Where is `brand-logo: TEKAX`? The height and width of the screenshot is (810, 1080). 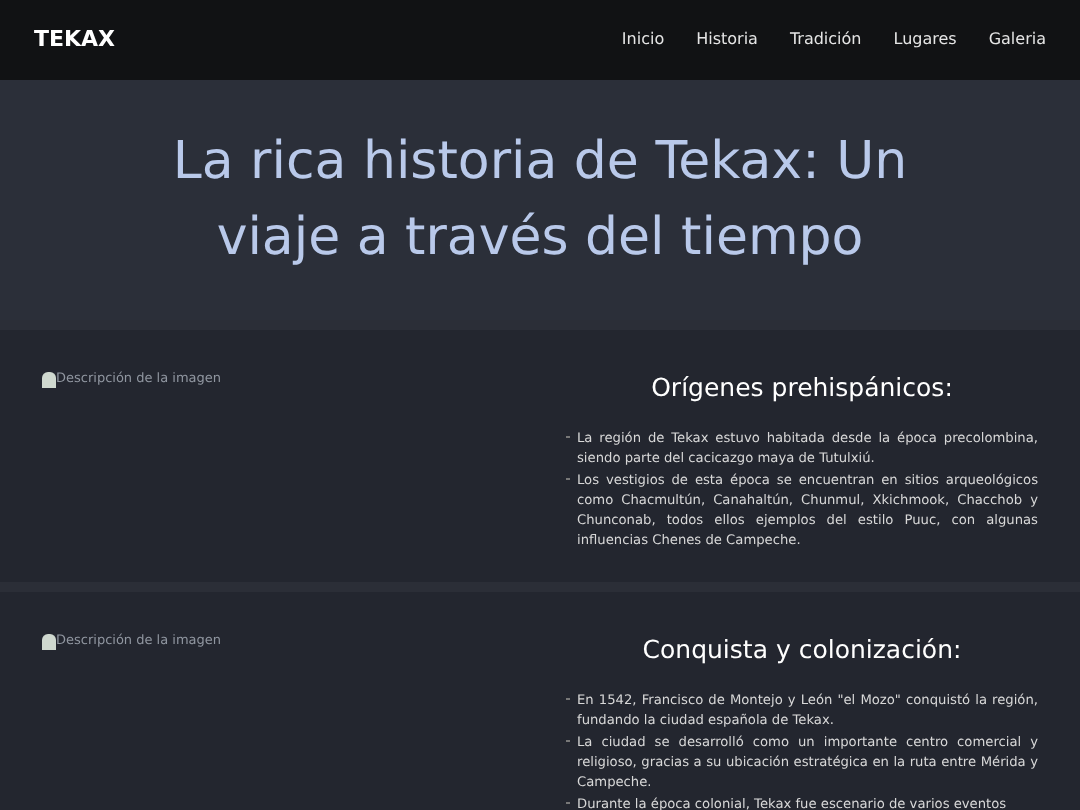
brand-logo: TEKAX is located at coordinates (75, 40).